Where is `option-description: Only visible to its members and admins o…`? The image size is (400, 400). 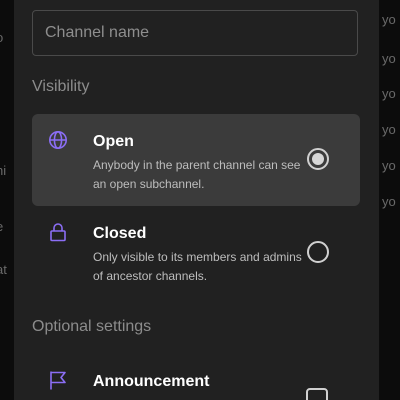 option-description: Only visible to its members and admins o… is located at coordinates (197, 266).